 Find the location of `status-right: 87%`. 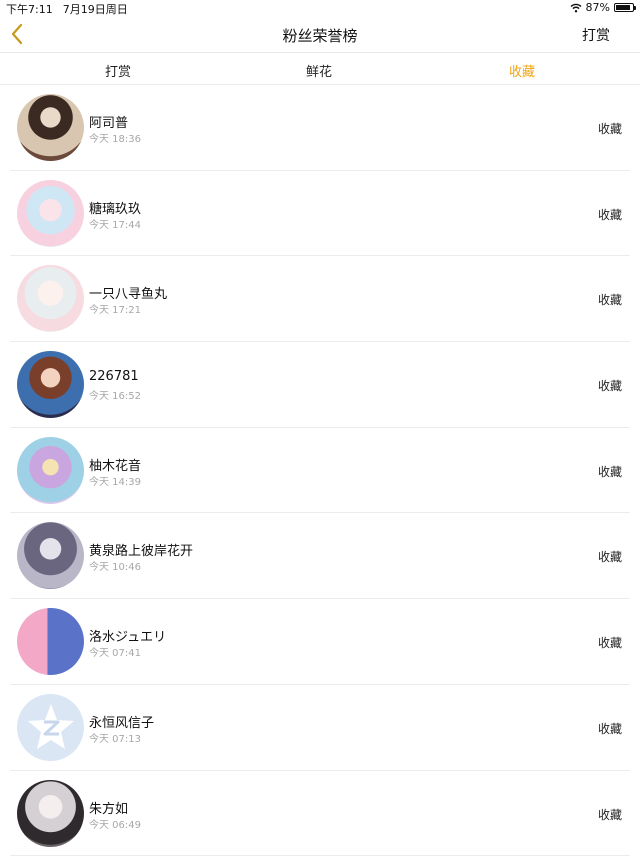

status-right: 87% is located at coordinates (602, 7).